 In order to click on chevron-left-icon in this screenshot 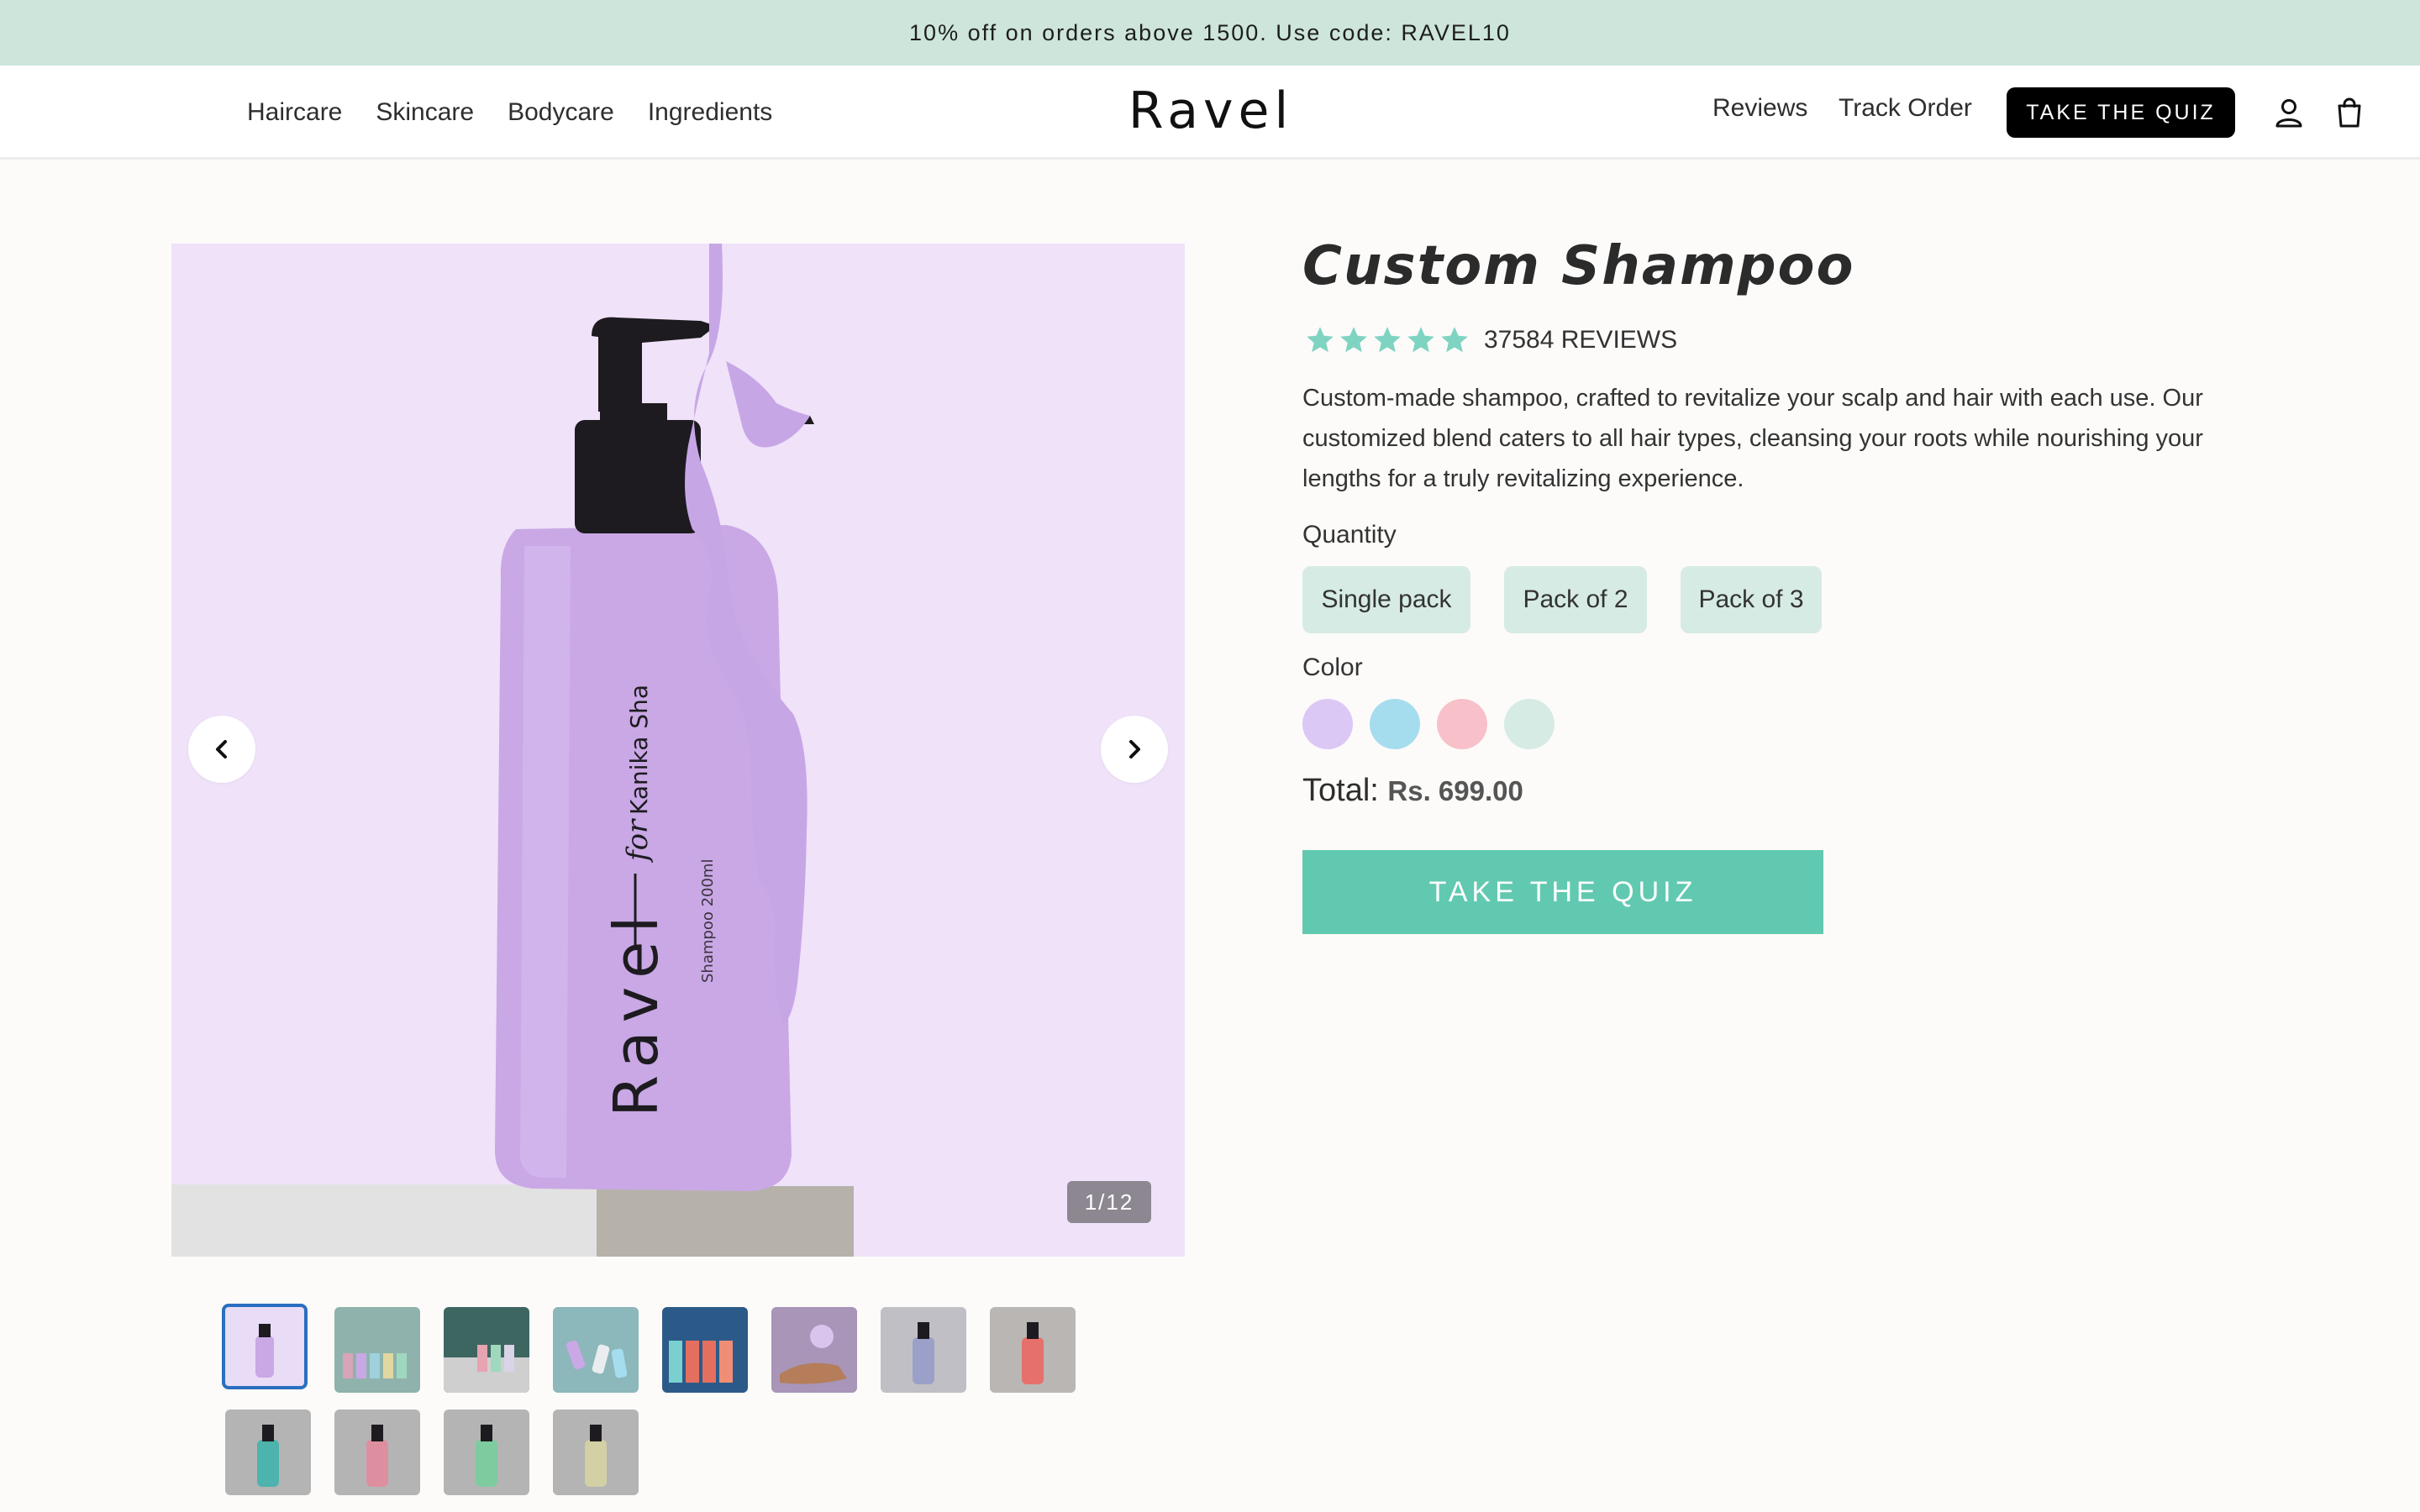, I will do `click(221, 749)`.